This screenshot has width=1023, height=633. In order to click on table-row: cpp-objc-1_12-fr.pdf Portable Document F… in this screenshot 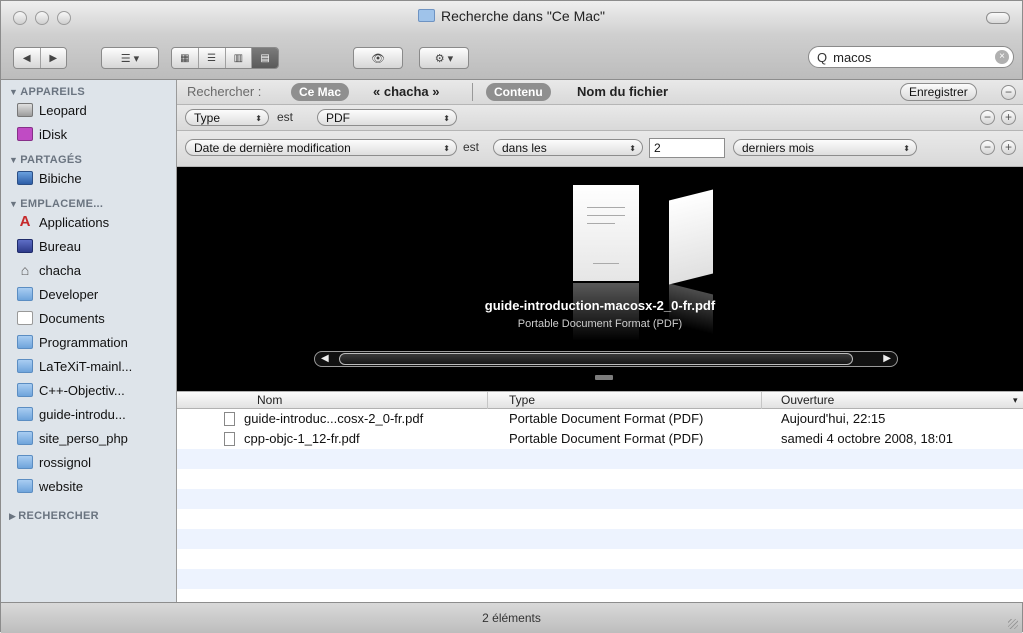, I will do `click(600, 439)`.